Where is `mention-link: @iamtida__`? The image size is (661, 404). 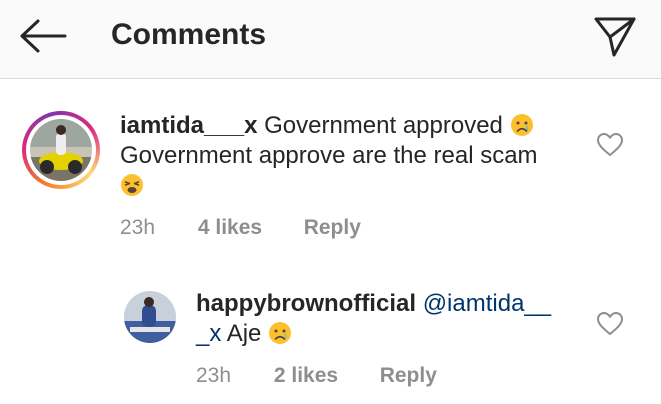 mention-link: @iamtida__ is located at coordinates (487, 303).